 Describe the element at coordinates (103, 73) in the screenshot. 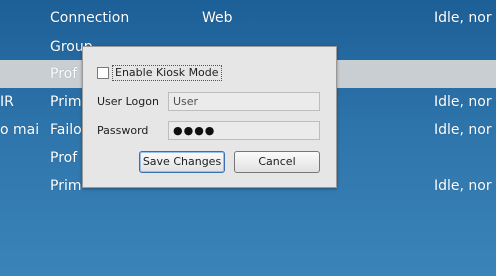

I see `kiosk-mode-checkbox` at that location.